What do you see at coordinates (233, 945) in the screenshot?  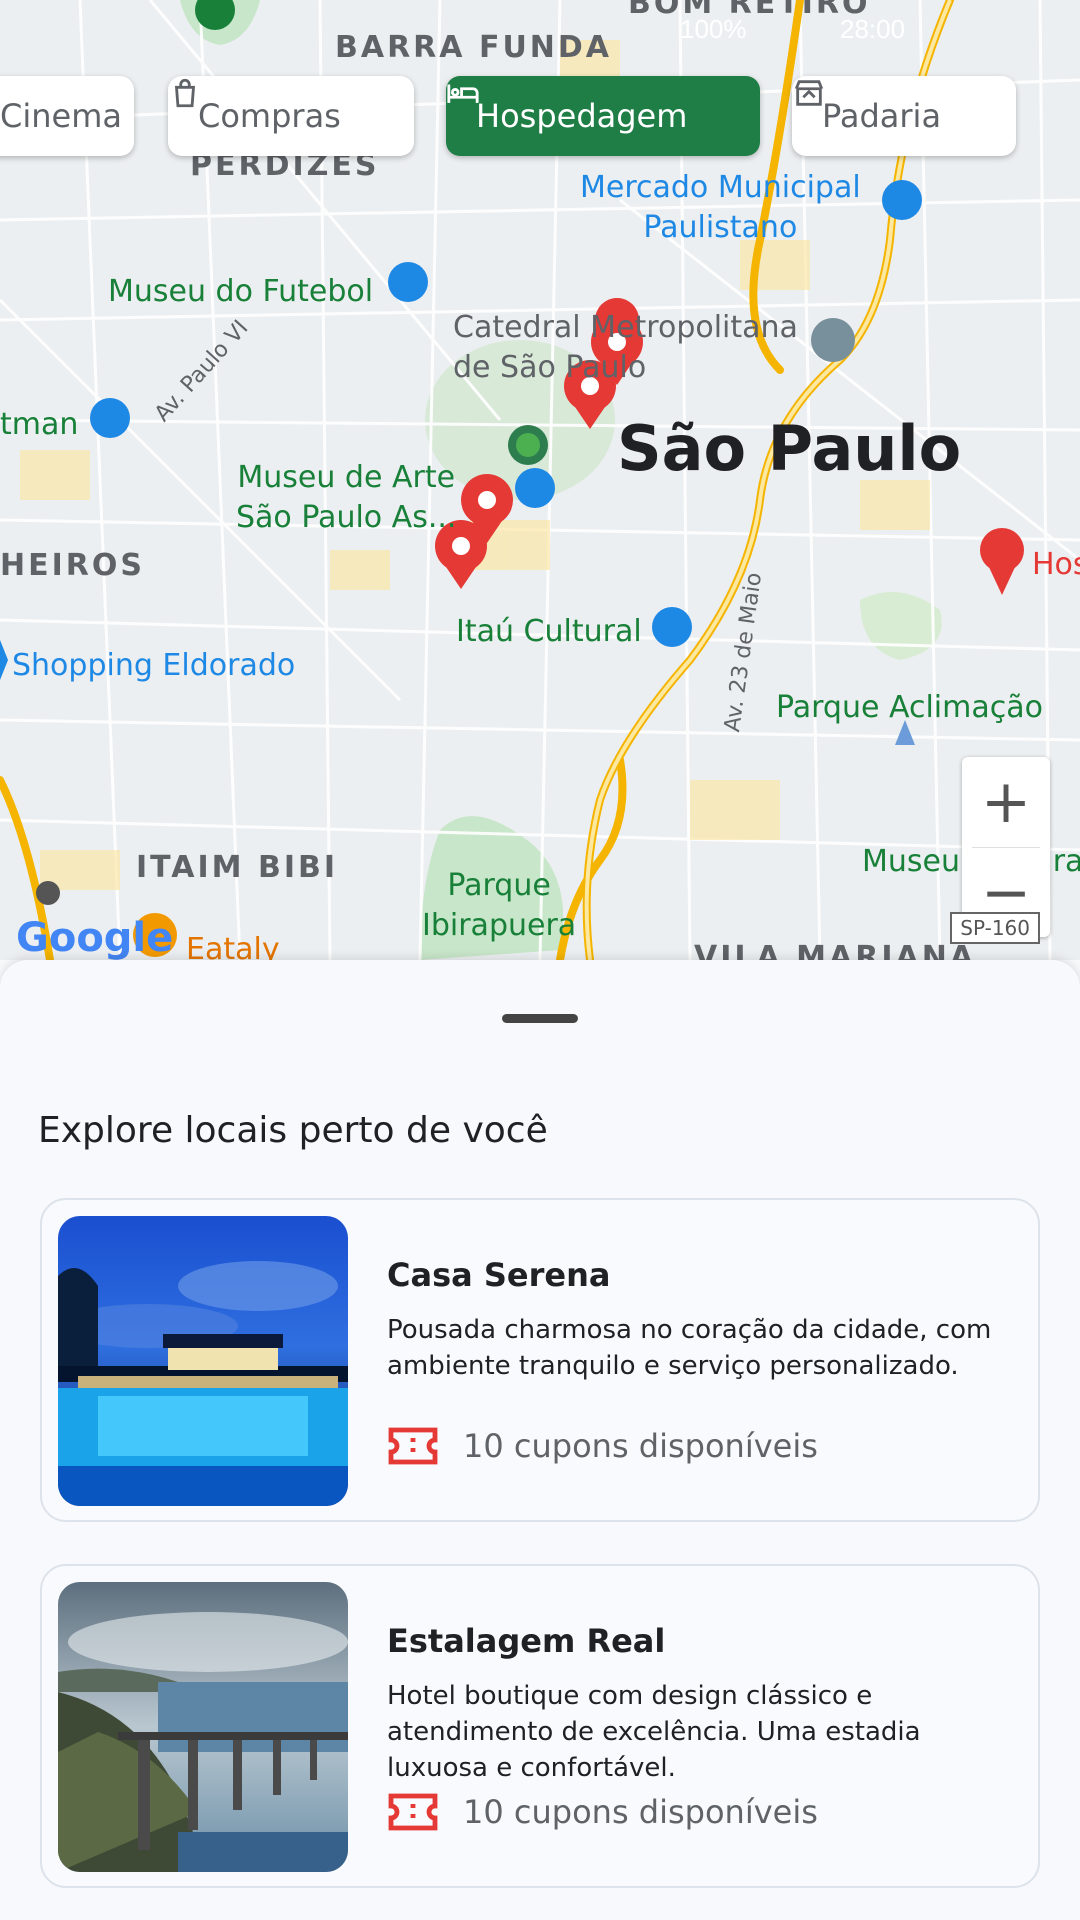 I see `poi-eataly: Eataly` at bounding box center [233, 945].